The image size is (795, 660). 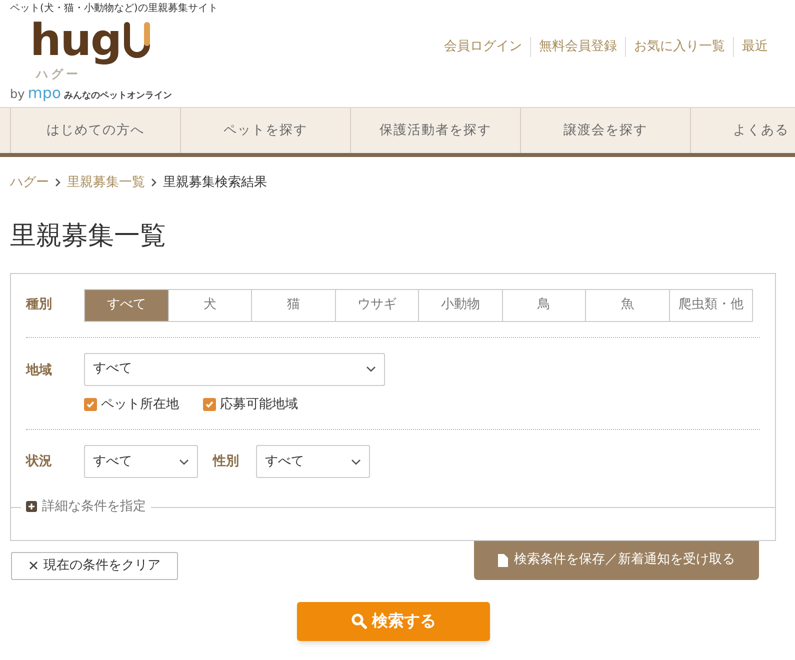 I want to click on type-tab: 鳥, so click(x=544, y=305).